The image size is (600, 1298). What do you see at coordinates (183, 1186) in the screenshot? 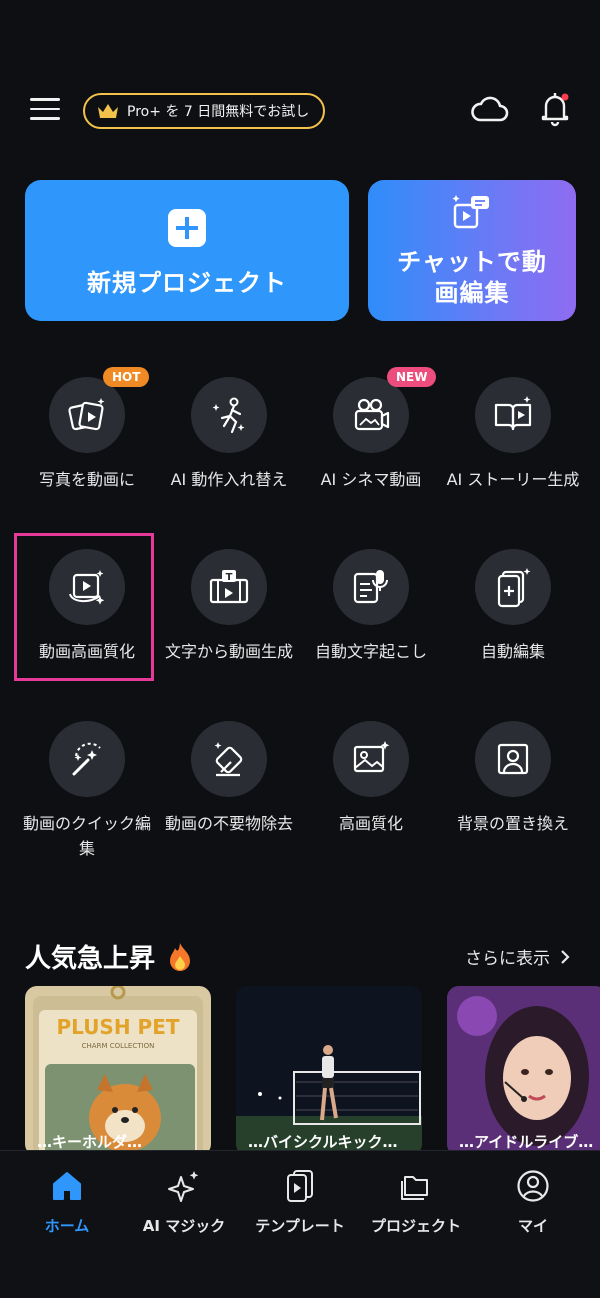
I see `sparkle-icon` at bounding box center [183, 1186].